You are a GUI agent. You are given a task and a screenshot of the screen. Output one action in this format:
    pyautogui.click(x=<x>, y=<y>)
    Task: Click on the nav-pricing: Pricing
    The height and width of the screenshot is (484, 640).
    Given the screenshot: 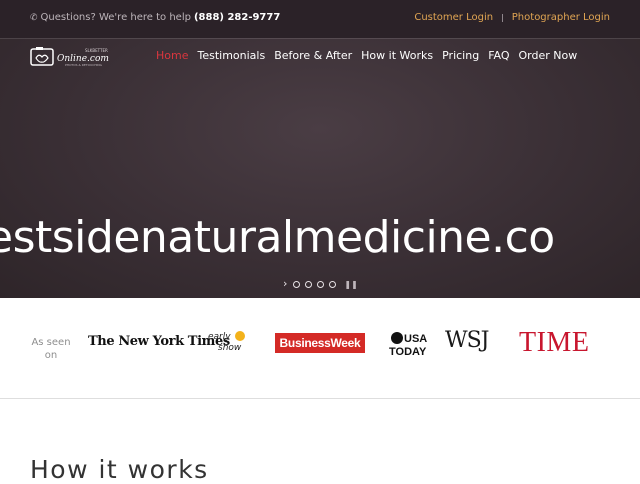 What is the action you would take?
    pyautogui.click(x=460, y=55)
    